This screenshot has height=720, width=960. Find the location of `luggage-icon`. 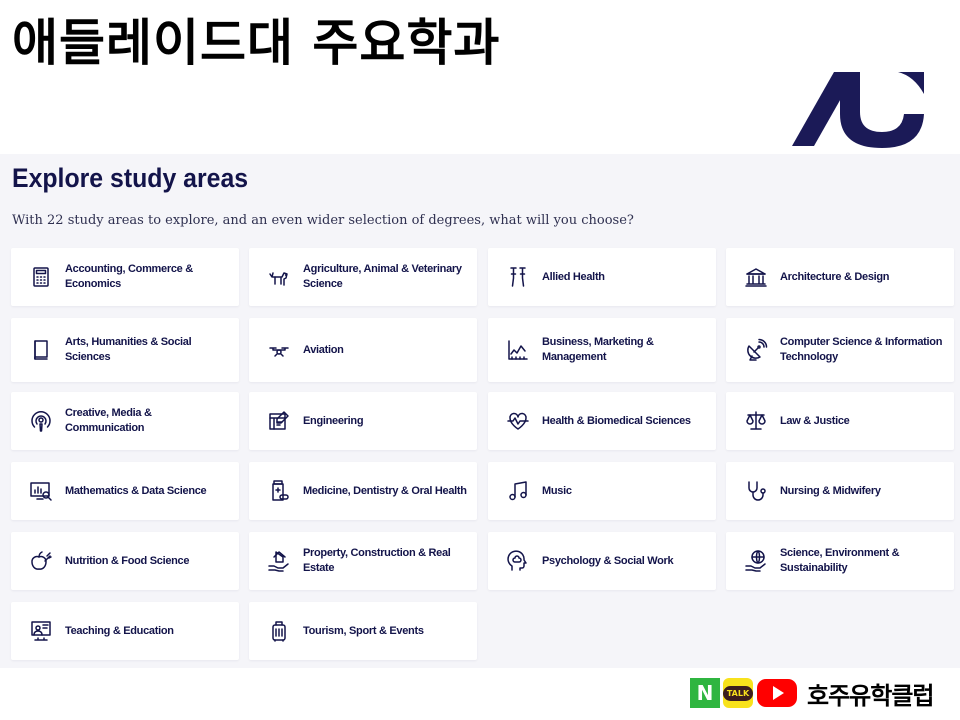

luggage-icon is located at coordinates (279, 631).